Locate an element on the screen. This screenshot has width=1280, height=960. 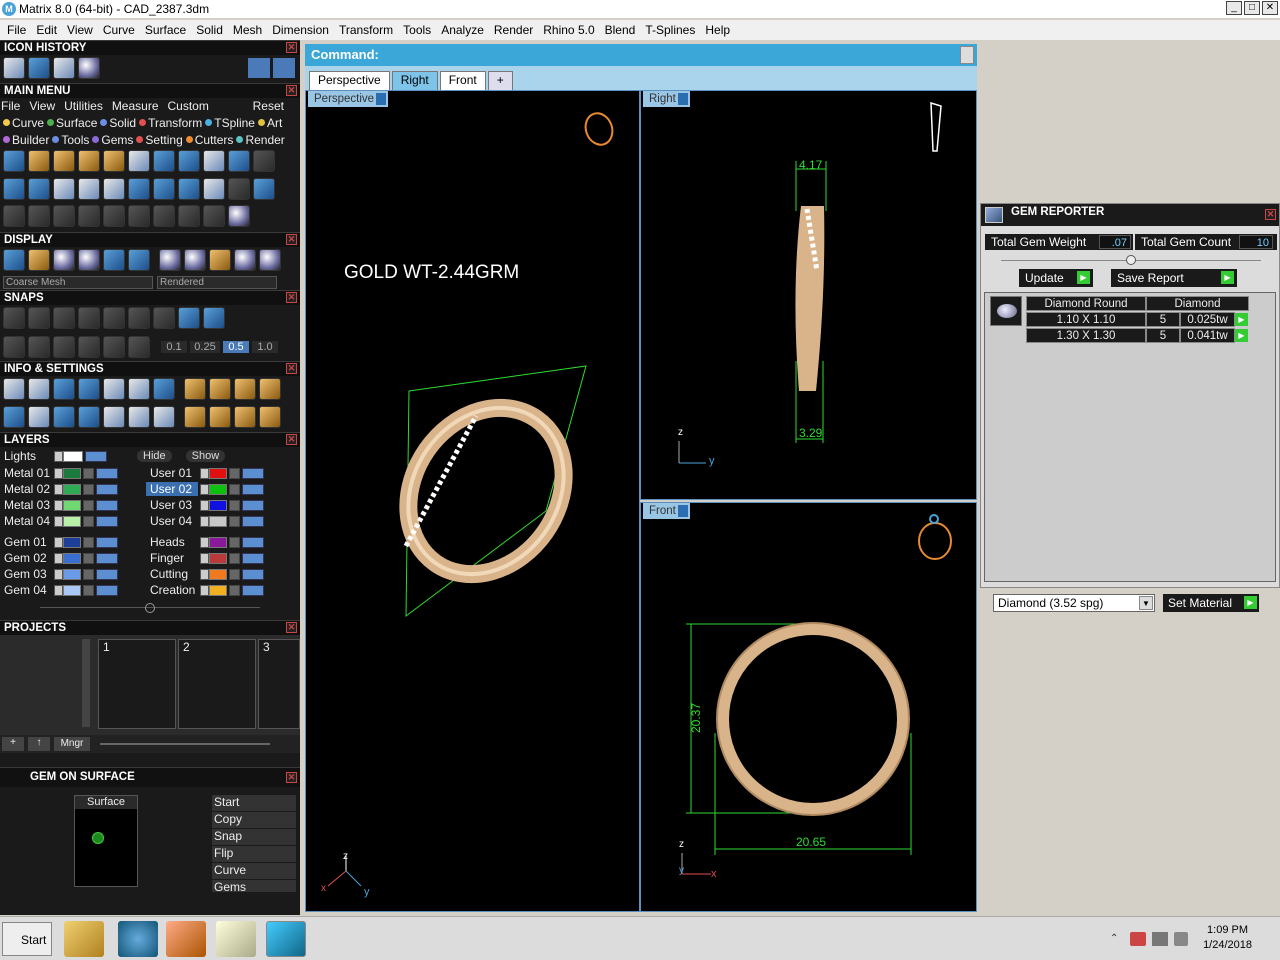
category-tspline: TSpline is located at coordinates (234, 123).